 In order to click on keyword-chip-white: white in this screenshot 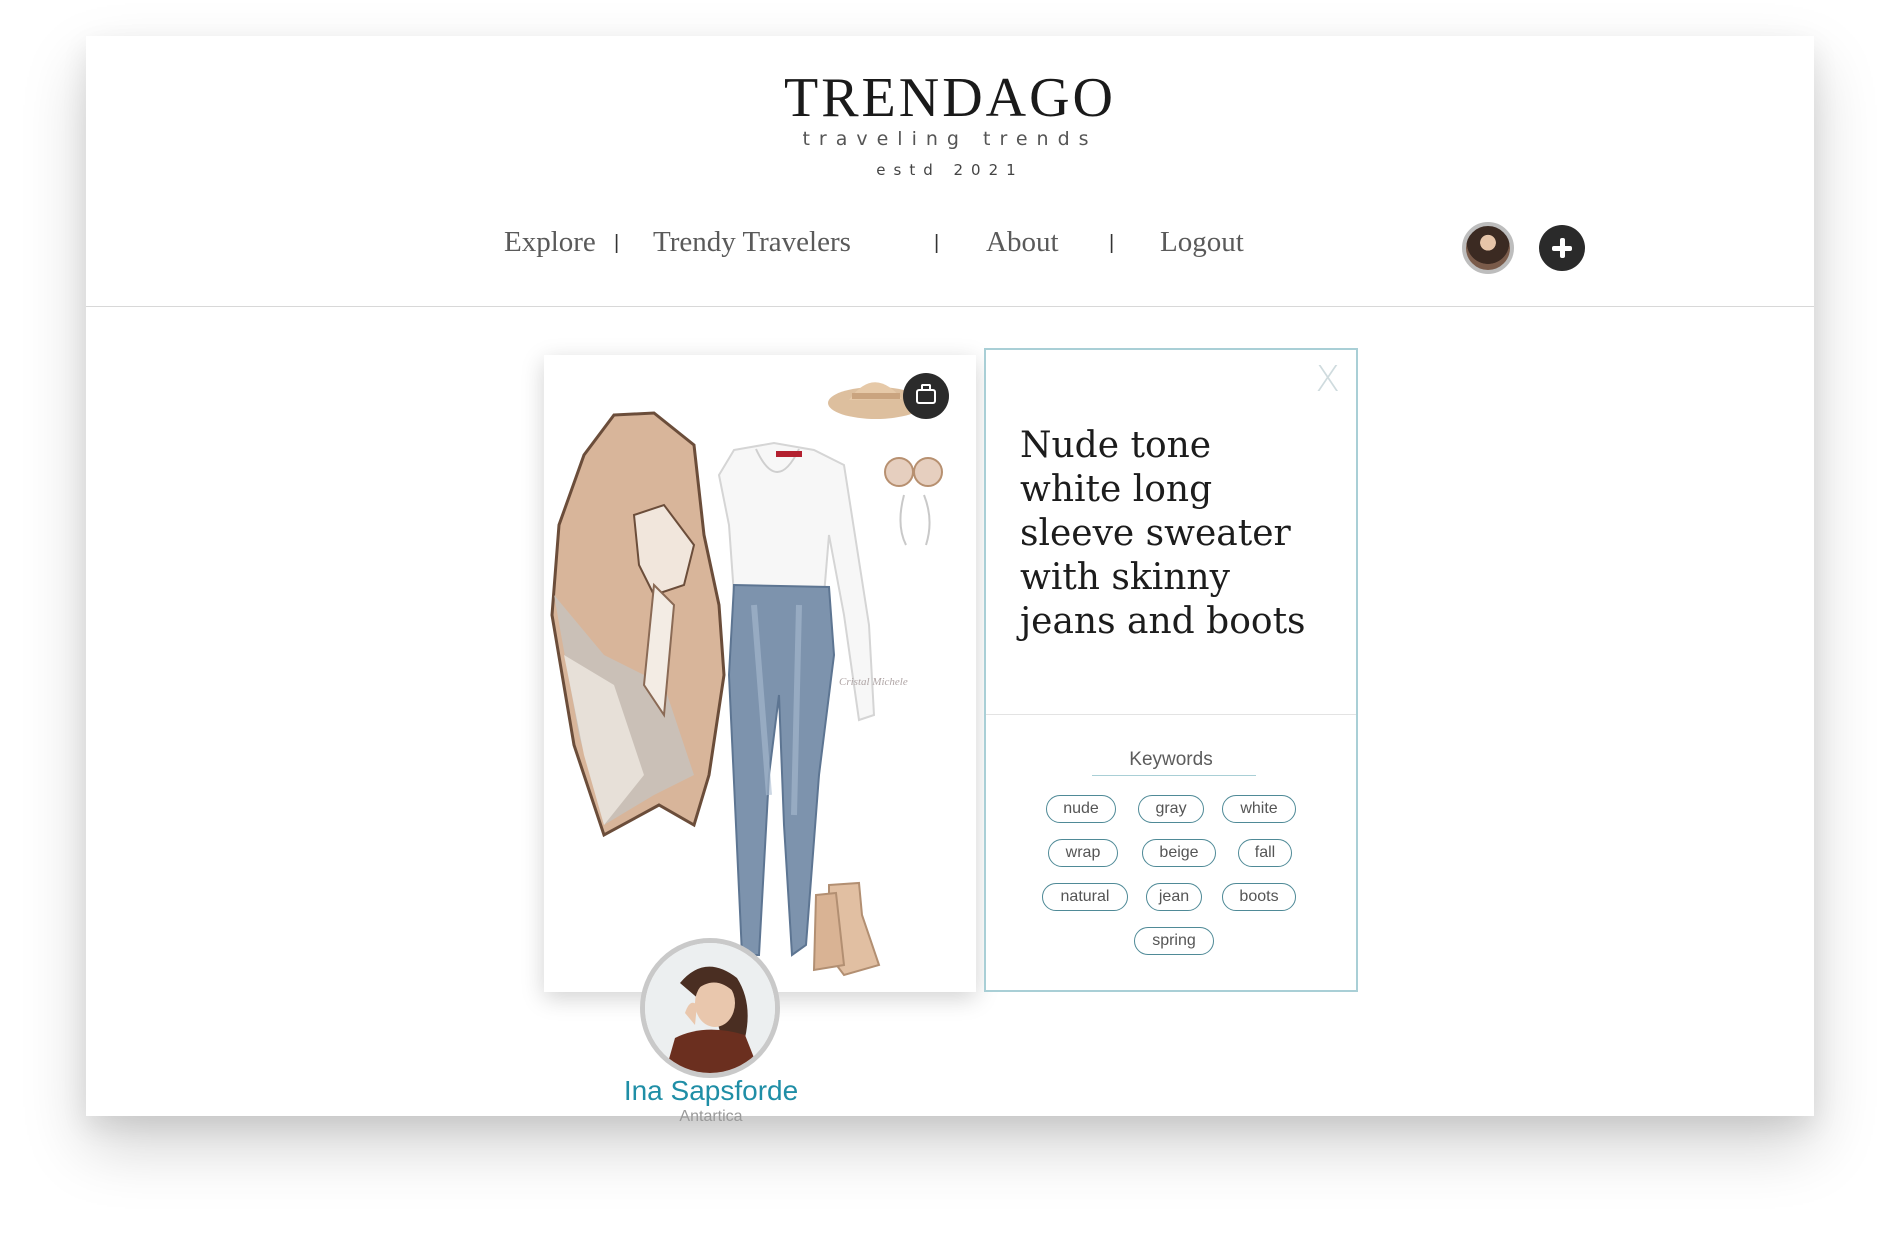, I will do `click(1259, 809)`.